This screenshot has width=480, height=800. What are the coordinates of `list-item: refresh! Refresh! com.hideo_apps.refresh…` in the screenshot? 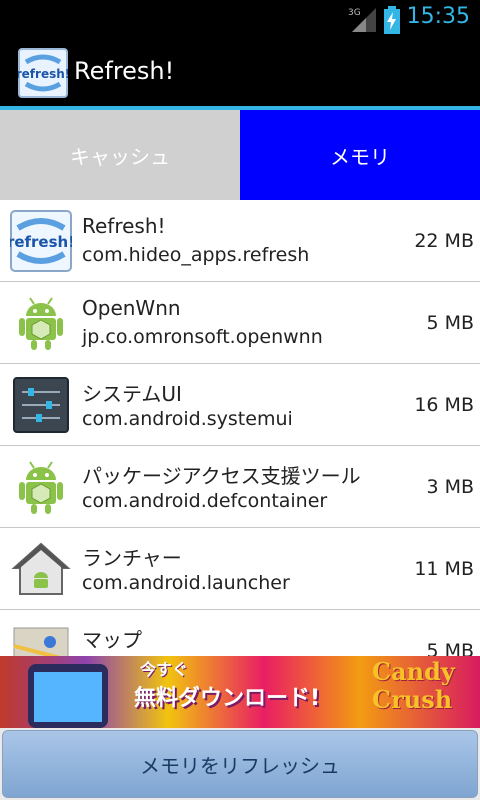 It's located at (240, 241).